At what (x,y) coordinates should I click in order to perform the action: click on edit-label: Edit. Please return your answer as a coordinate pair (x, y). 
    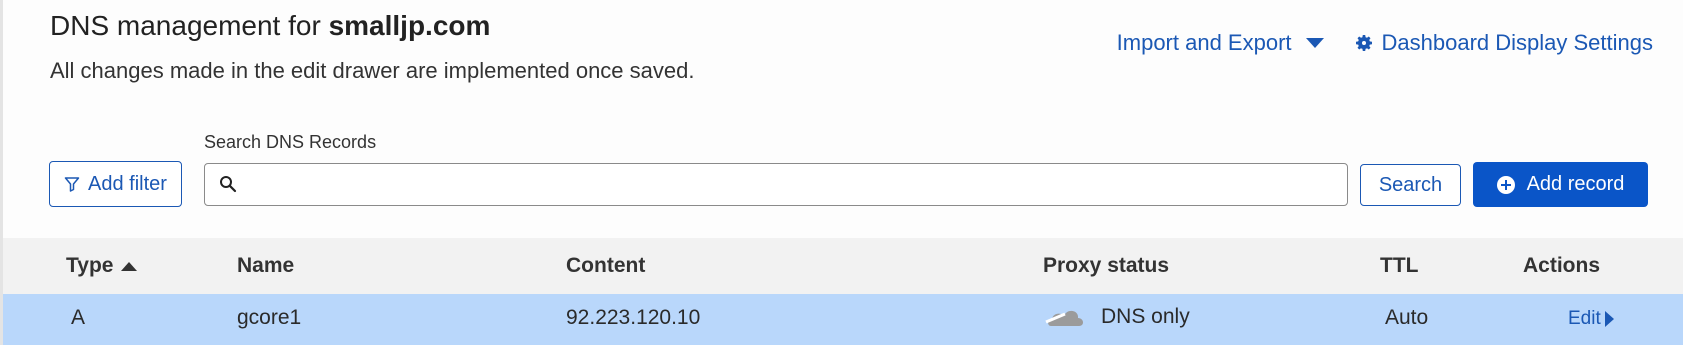
    Looking at the image, I should click on (1584, 318).